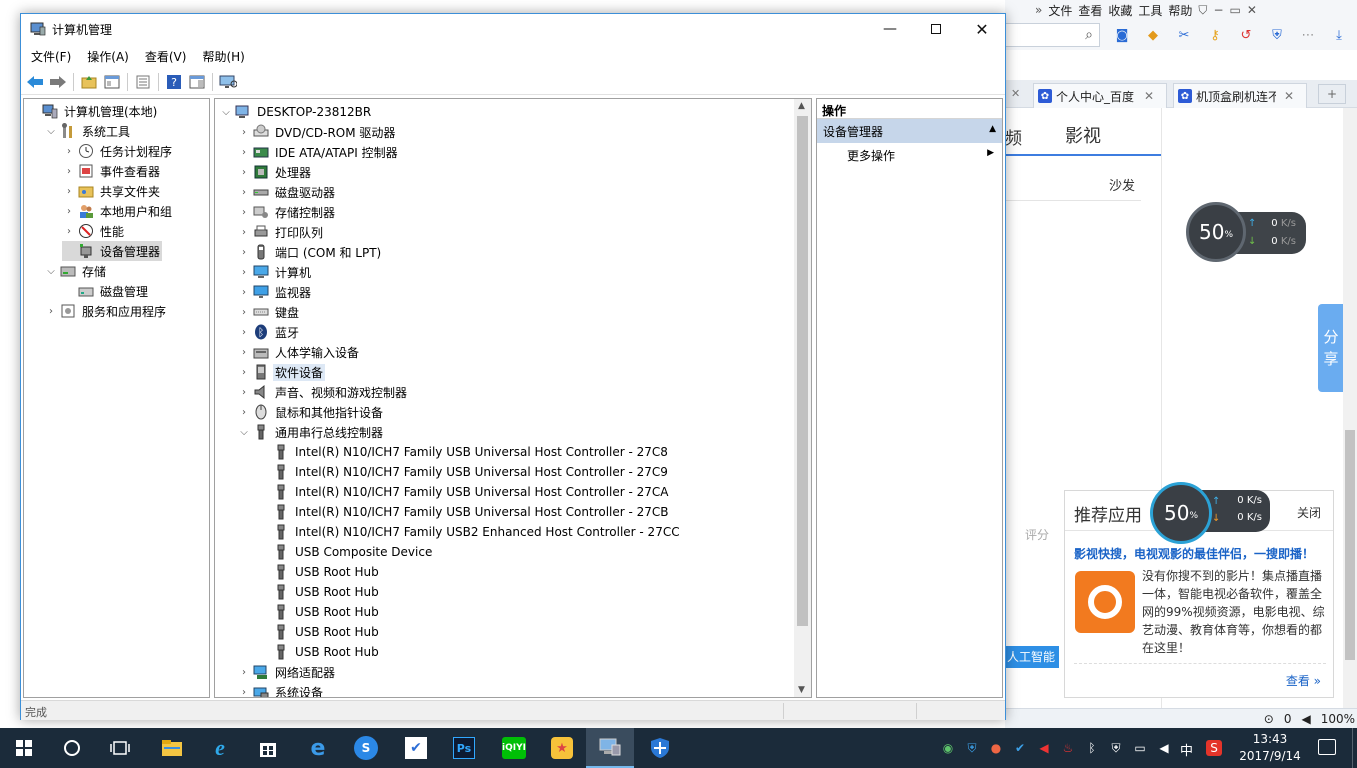 The image size is (1357, 768). Describe the element at coordinates (464, 748) in the screenshot. I see `photoshop-button: Ps` at that location.